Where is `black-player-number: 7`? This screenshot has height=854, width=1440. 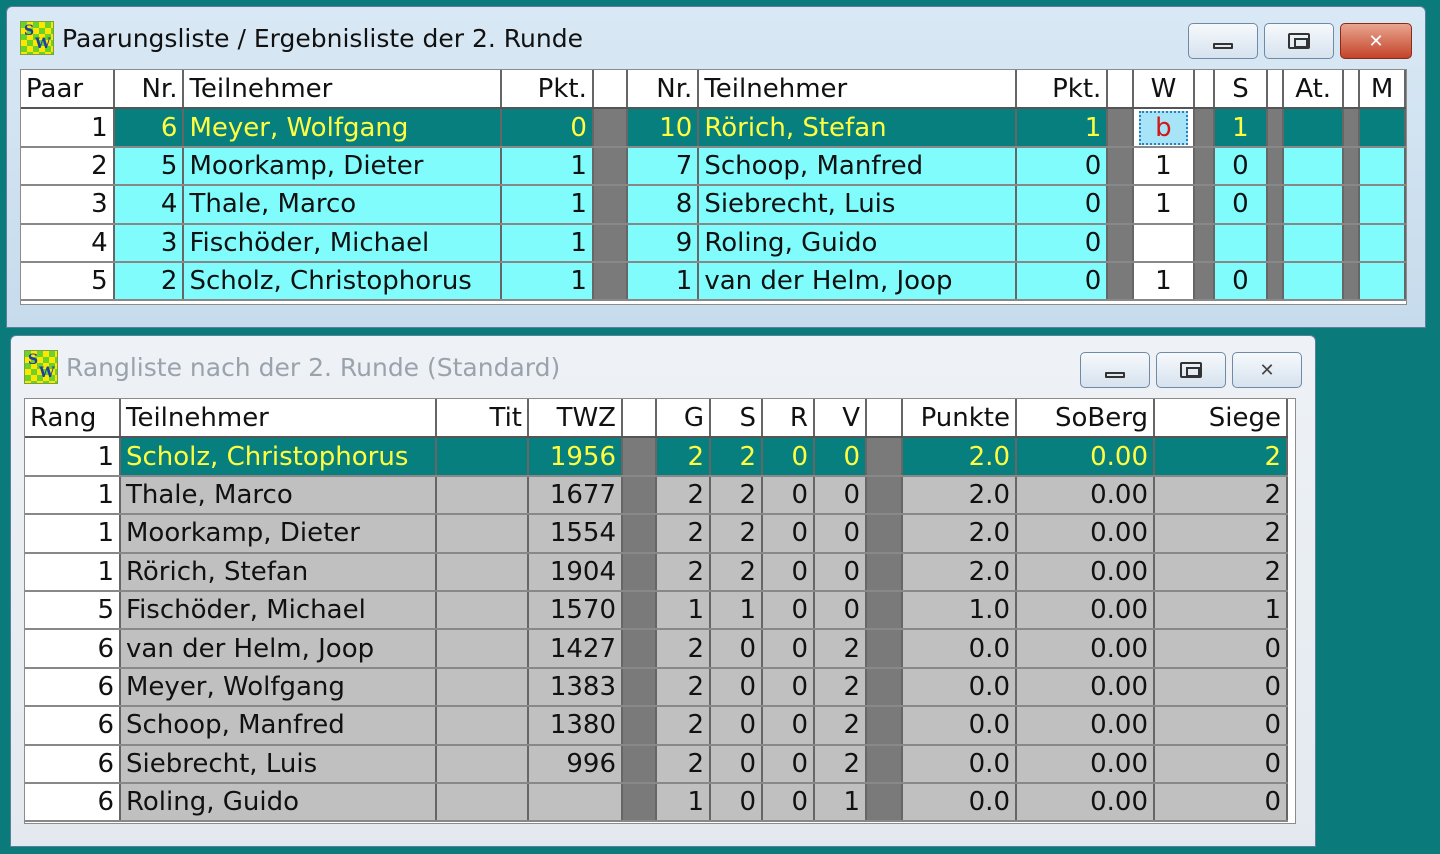 black-player-number: 7 is located at coordinates (663, 166).